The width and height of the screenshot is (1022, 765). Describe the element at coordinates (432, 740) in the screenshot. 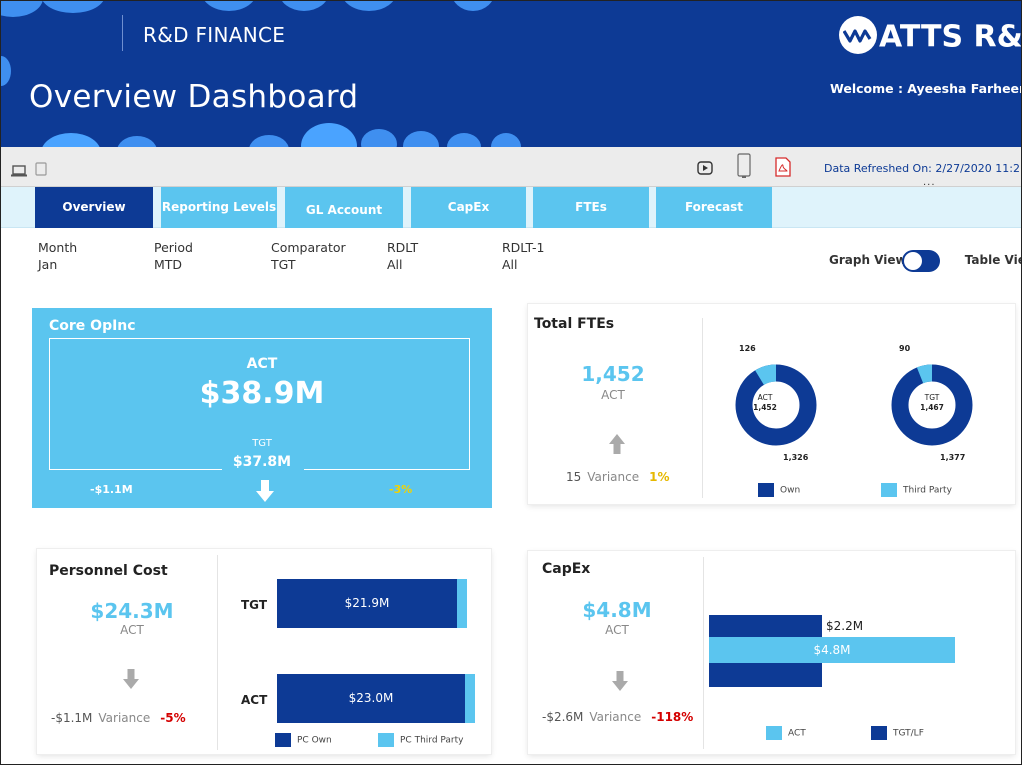

I see `legend-label: PC Third Party` at that location.